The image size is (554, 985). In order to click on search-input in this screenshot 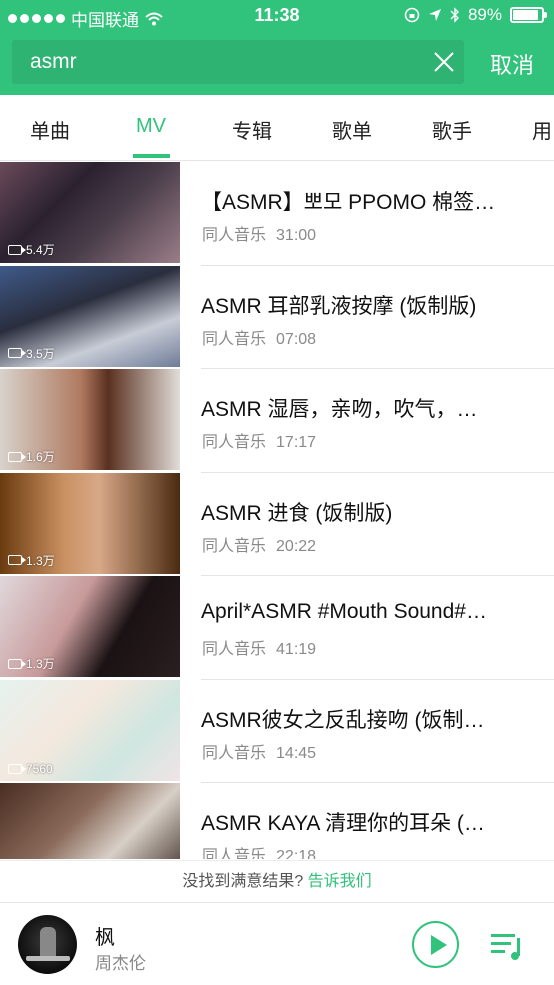, I will do `click(225, 62)`.